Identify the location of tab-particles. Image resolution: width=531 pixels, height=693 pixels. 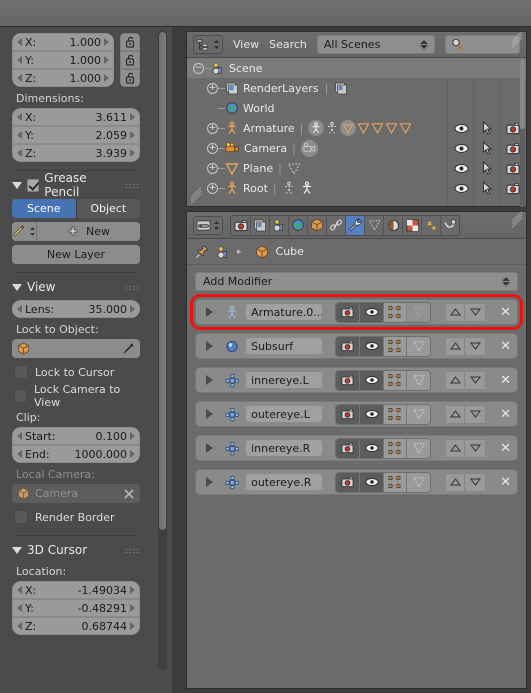
(430, 225).